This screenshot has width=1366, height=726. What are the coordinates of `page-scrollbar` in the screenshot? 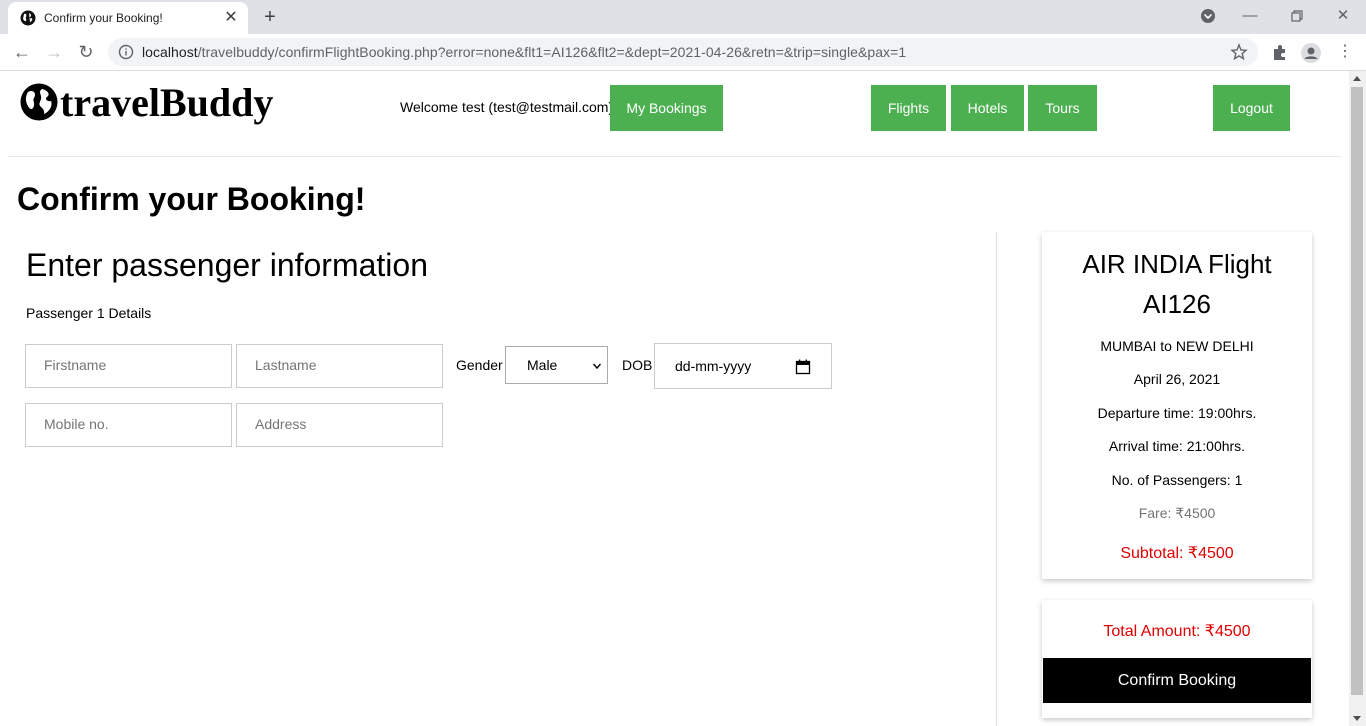 It's located at (1357, 398).